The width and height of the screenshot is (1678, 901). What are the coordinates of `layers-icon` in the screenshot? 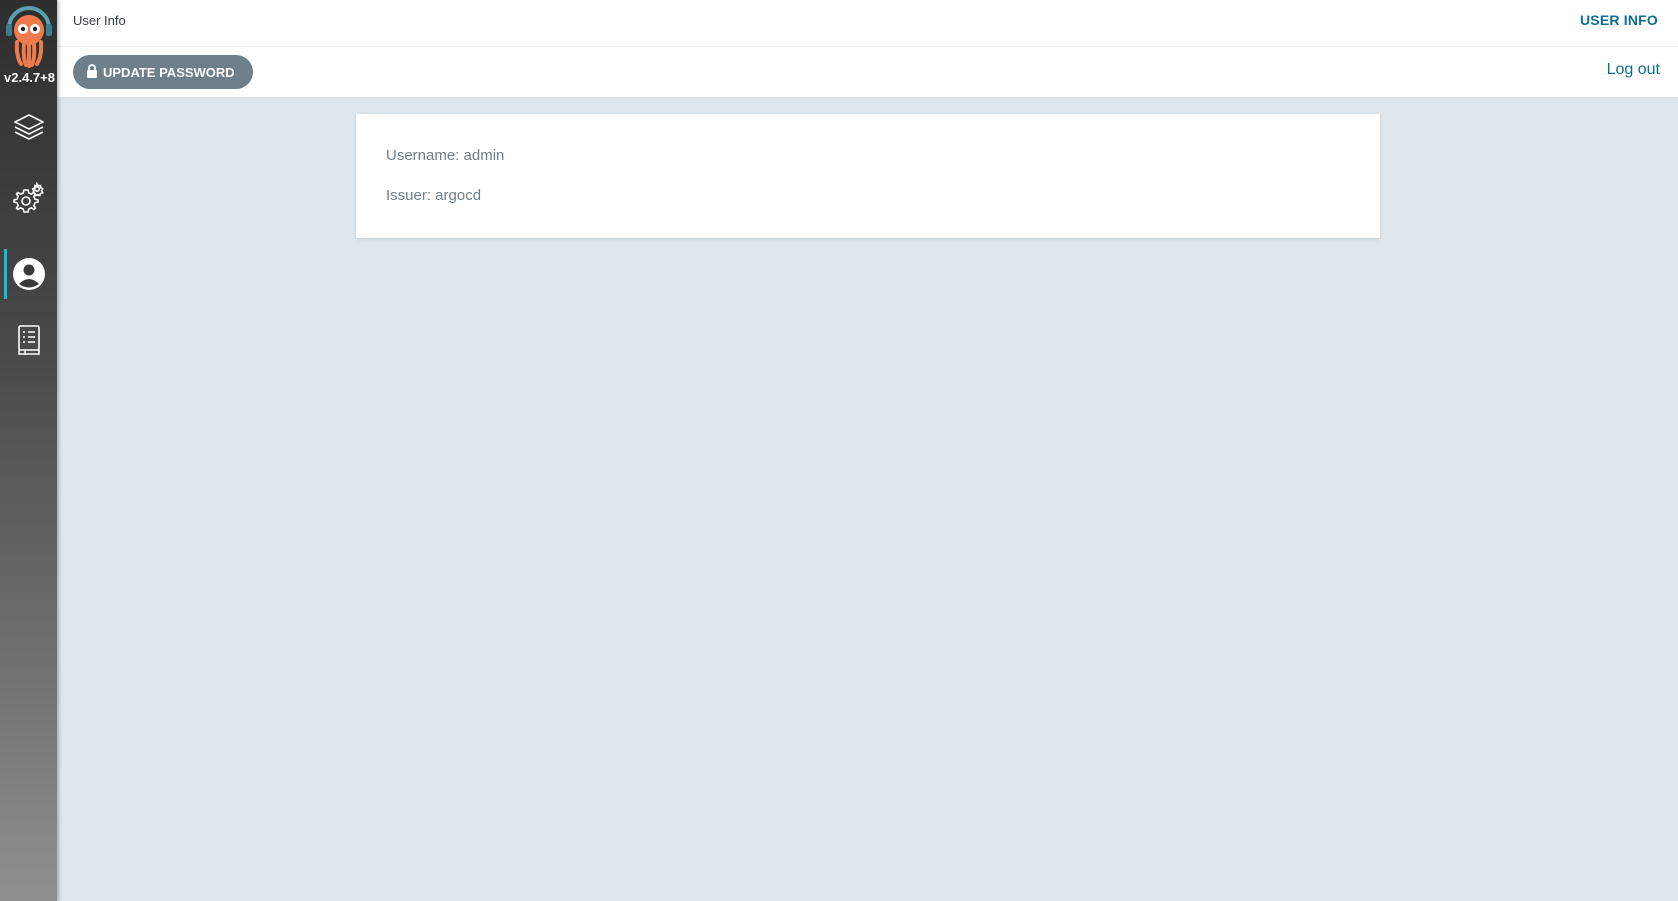 It's located at (29, 127).